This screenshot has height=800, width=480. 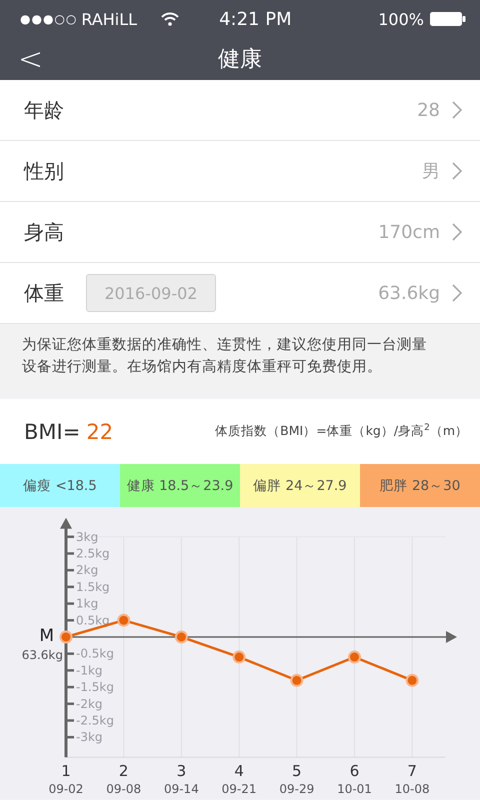 I want to click on legend-band: 偏瘦 <18.5, so click(x=60, y=485).